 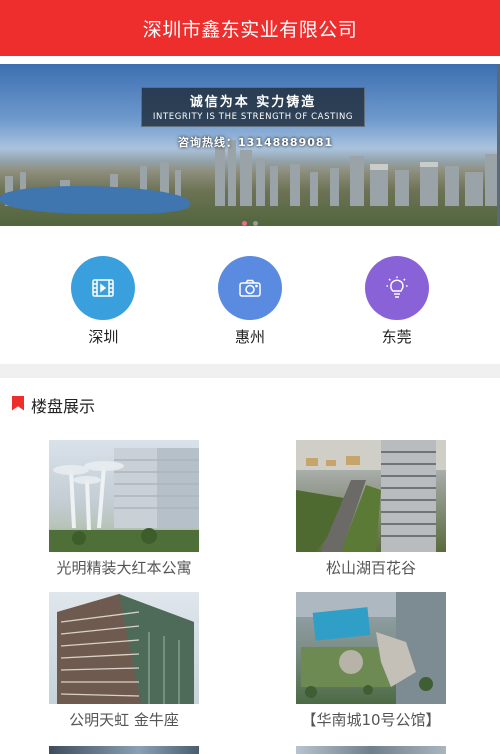 I want to click on property-card: 【华南城10号公馆】, so click(x=371, y=661).